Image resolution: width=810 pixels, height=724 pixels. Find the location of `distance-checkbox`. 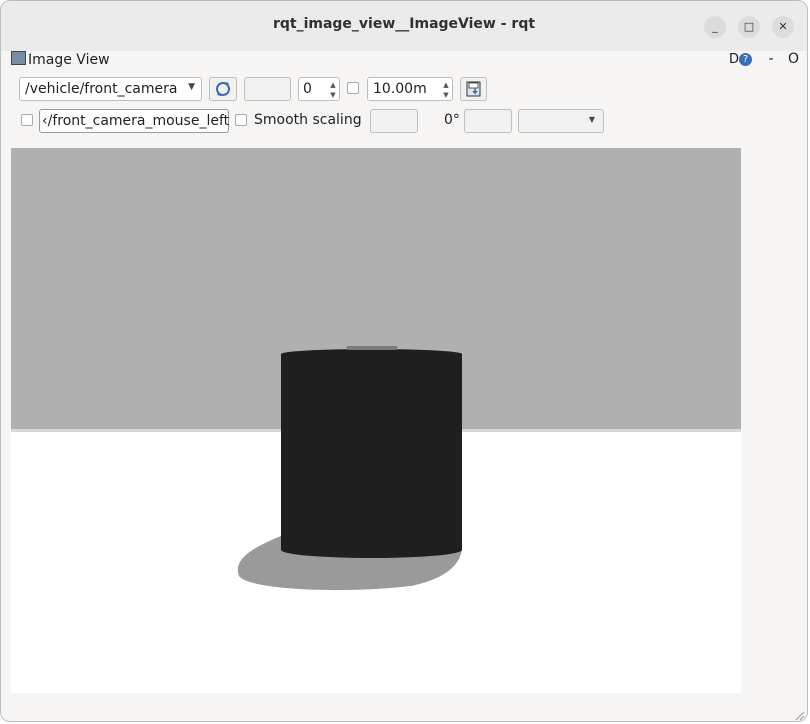

distance-checkbox is located at coordinates (353, 88).